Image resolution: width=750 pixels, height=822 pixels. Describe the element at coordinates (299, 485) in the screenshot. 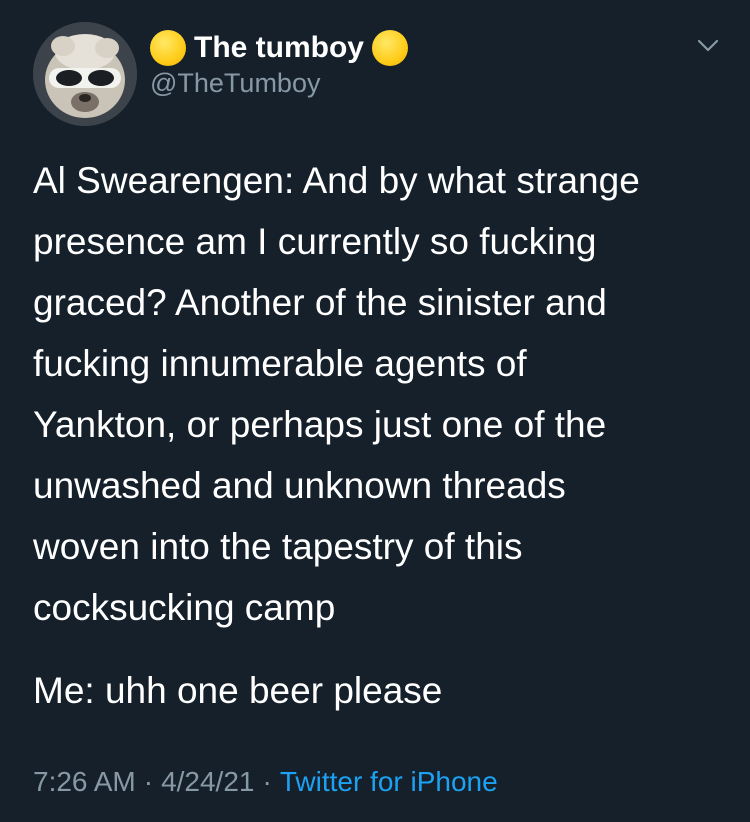

I see `tweet-text-line: unwashed and unknown threads` at that location.